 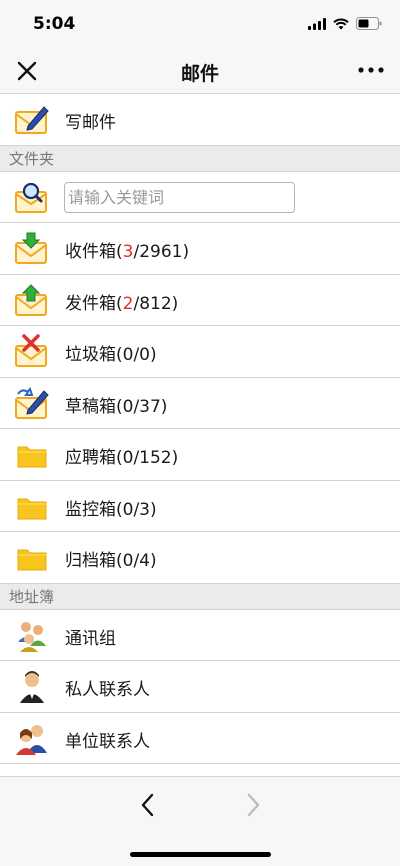 I want to click on inbox-icon, so click(x=31, y=248).